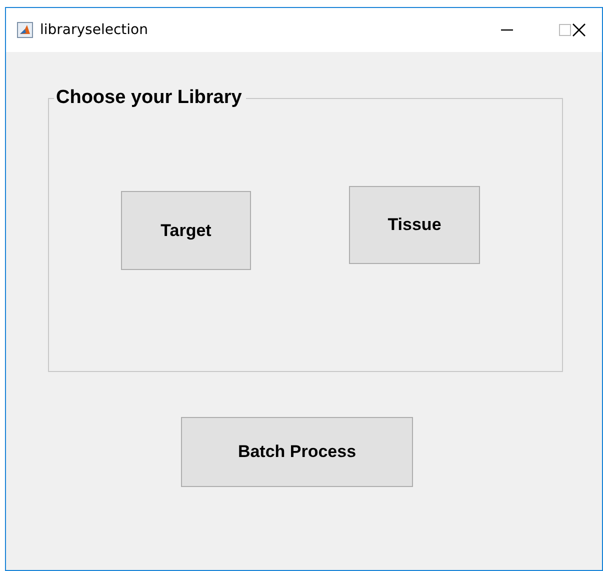 This screenshot has height=571, width=603. What do you see at coordinates (414, 225) in the screenshot?
I see `library-button: Tissue` at bounding box center [414, 225].